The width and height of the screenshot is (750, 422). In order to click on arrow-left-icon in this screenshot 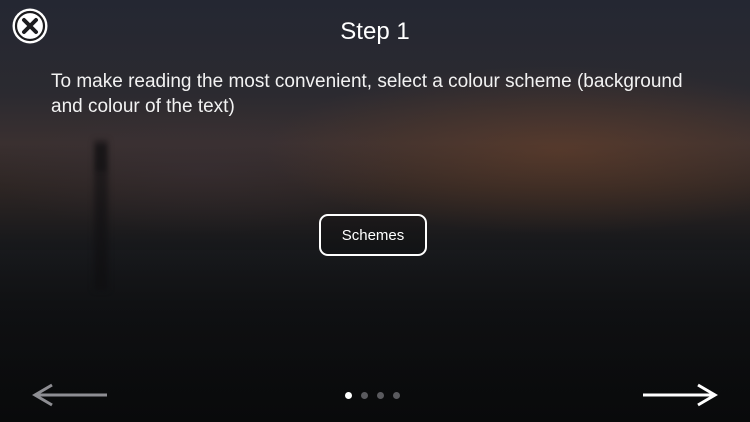, I will do `click(69, 395)`.